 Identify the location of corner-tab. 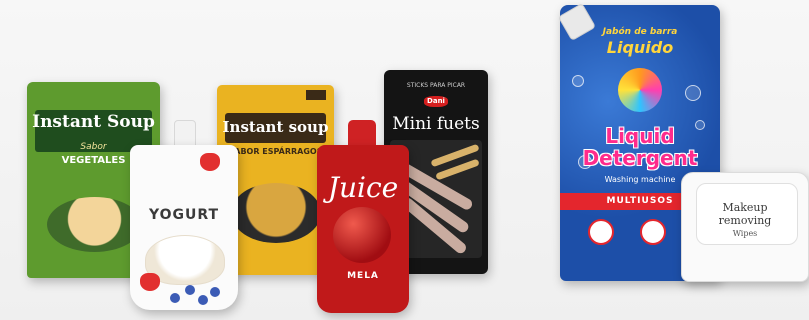
(316, 95).